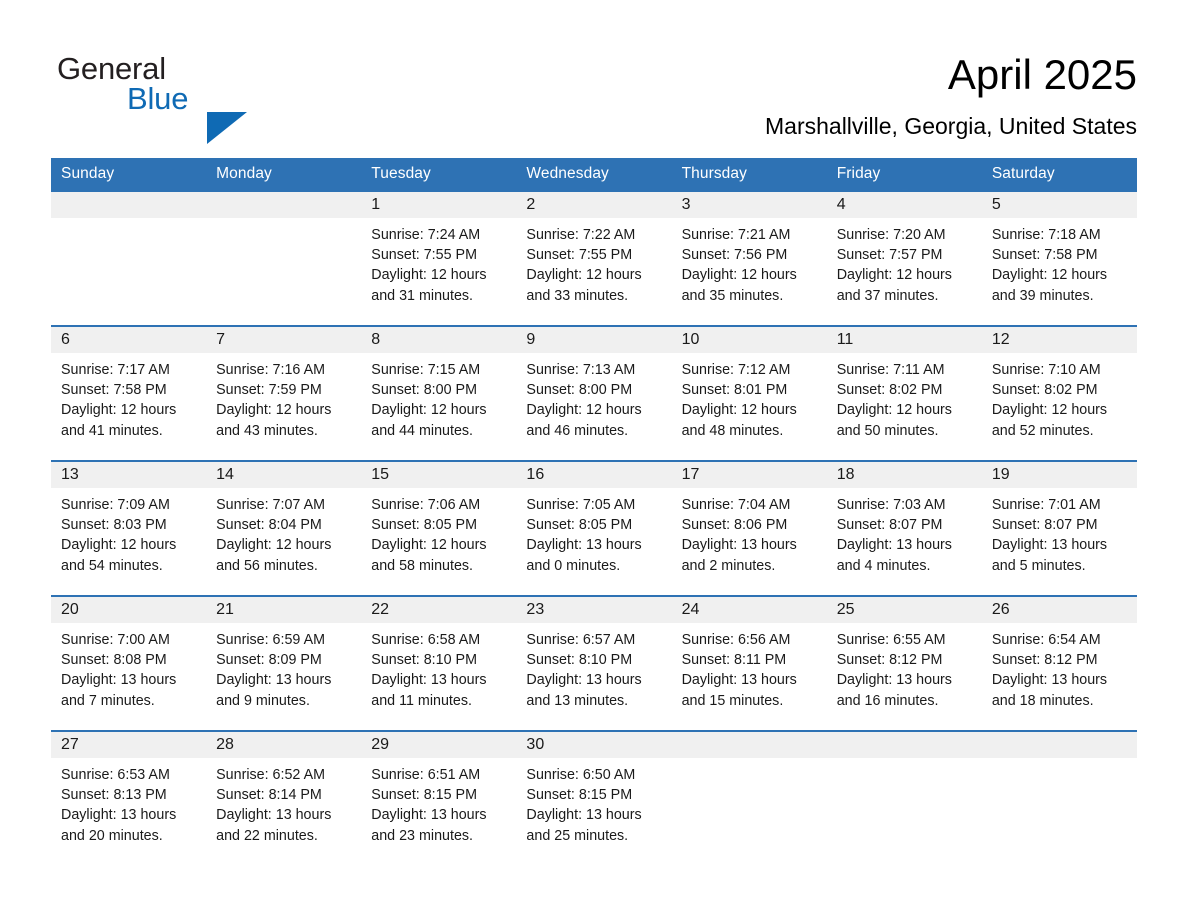  I want to click on day-cell-inner, so click(904, 798).